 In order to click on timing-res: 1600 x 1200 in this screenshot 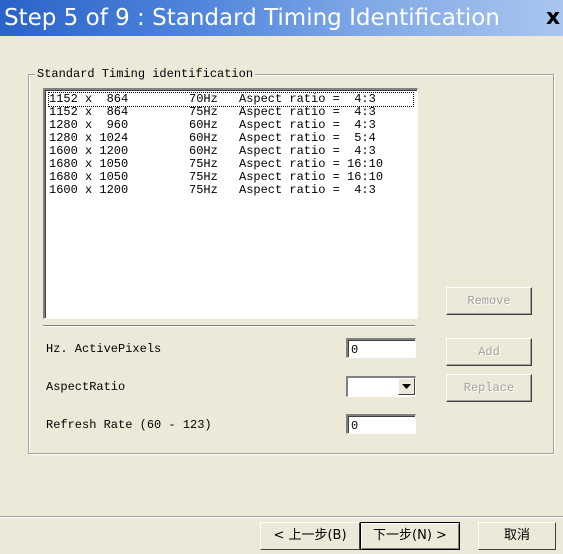, I will do `click(89, 190)`.